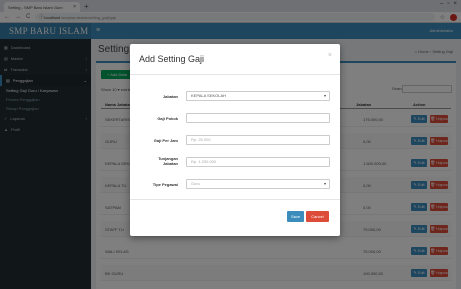 This screenshot has width=461, height=289. What do you see at coordinates (295, 216) in the screenshot?
I see `save-button: Save` at bounding box center [295, 216].